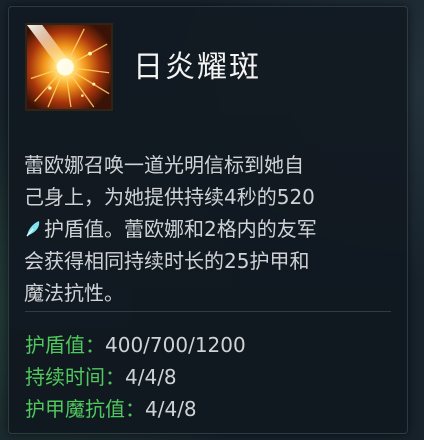 The image size is (424, 440). I want to click on stat-value: 400/700/1200, so click(175, 345).